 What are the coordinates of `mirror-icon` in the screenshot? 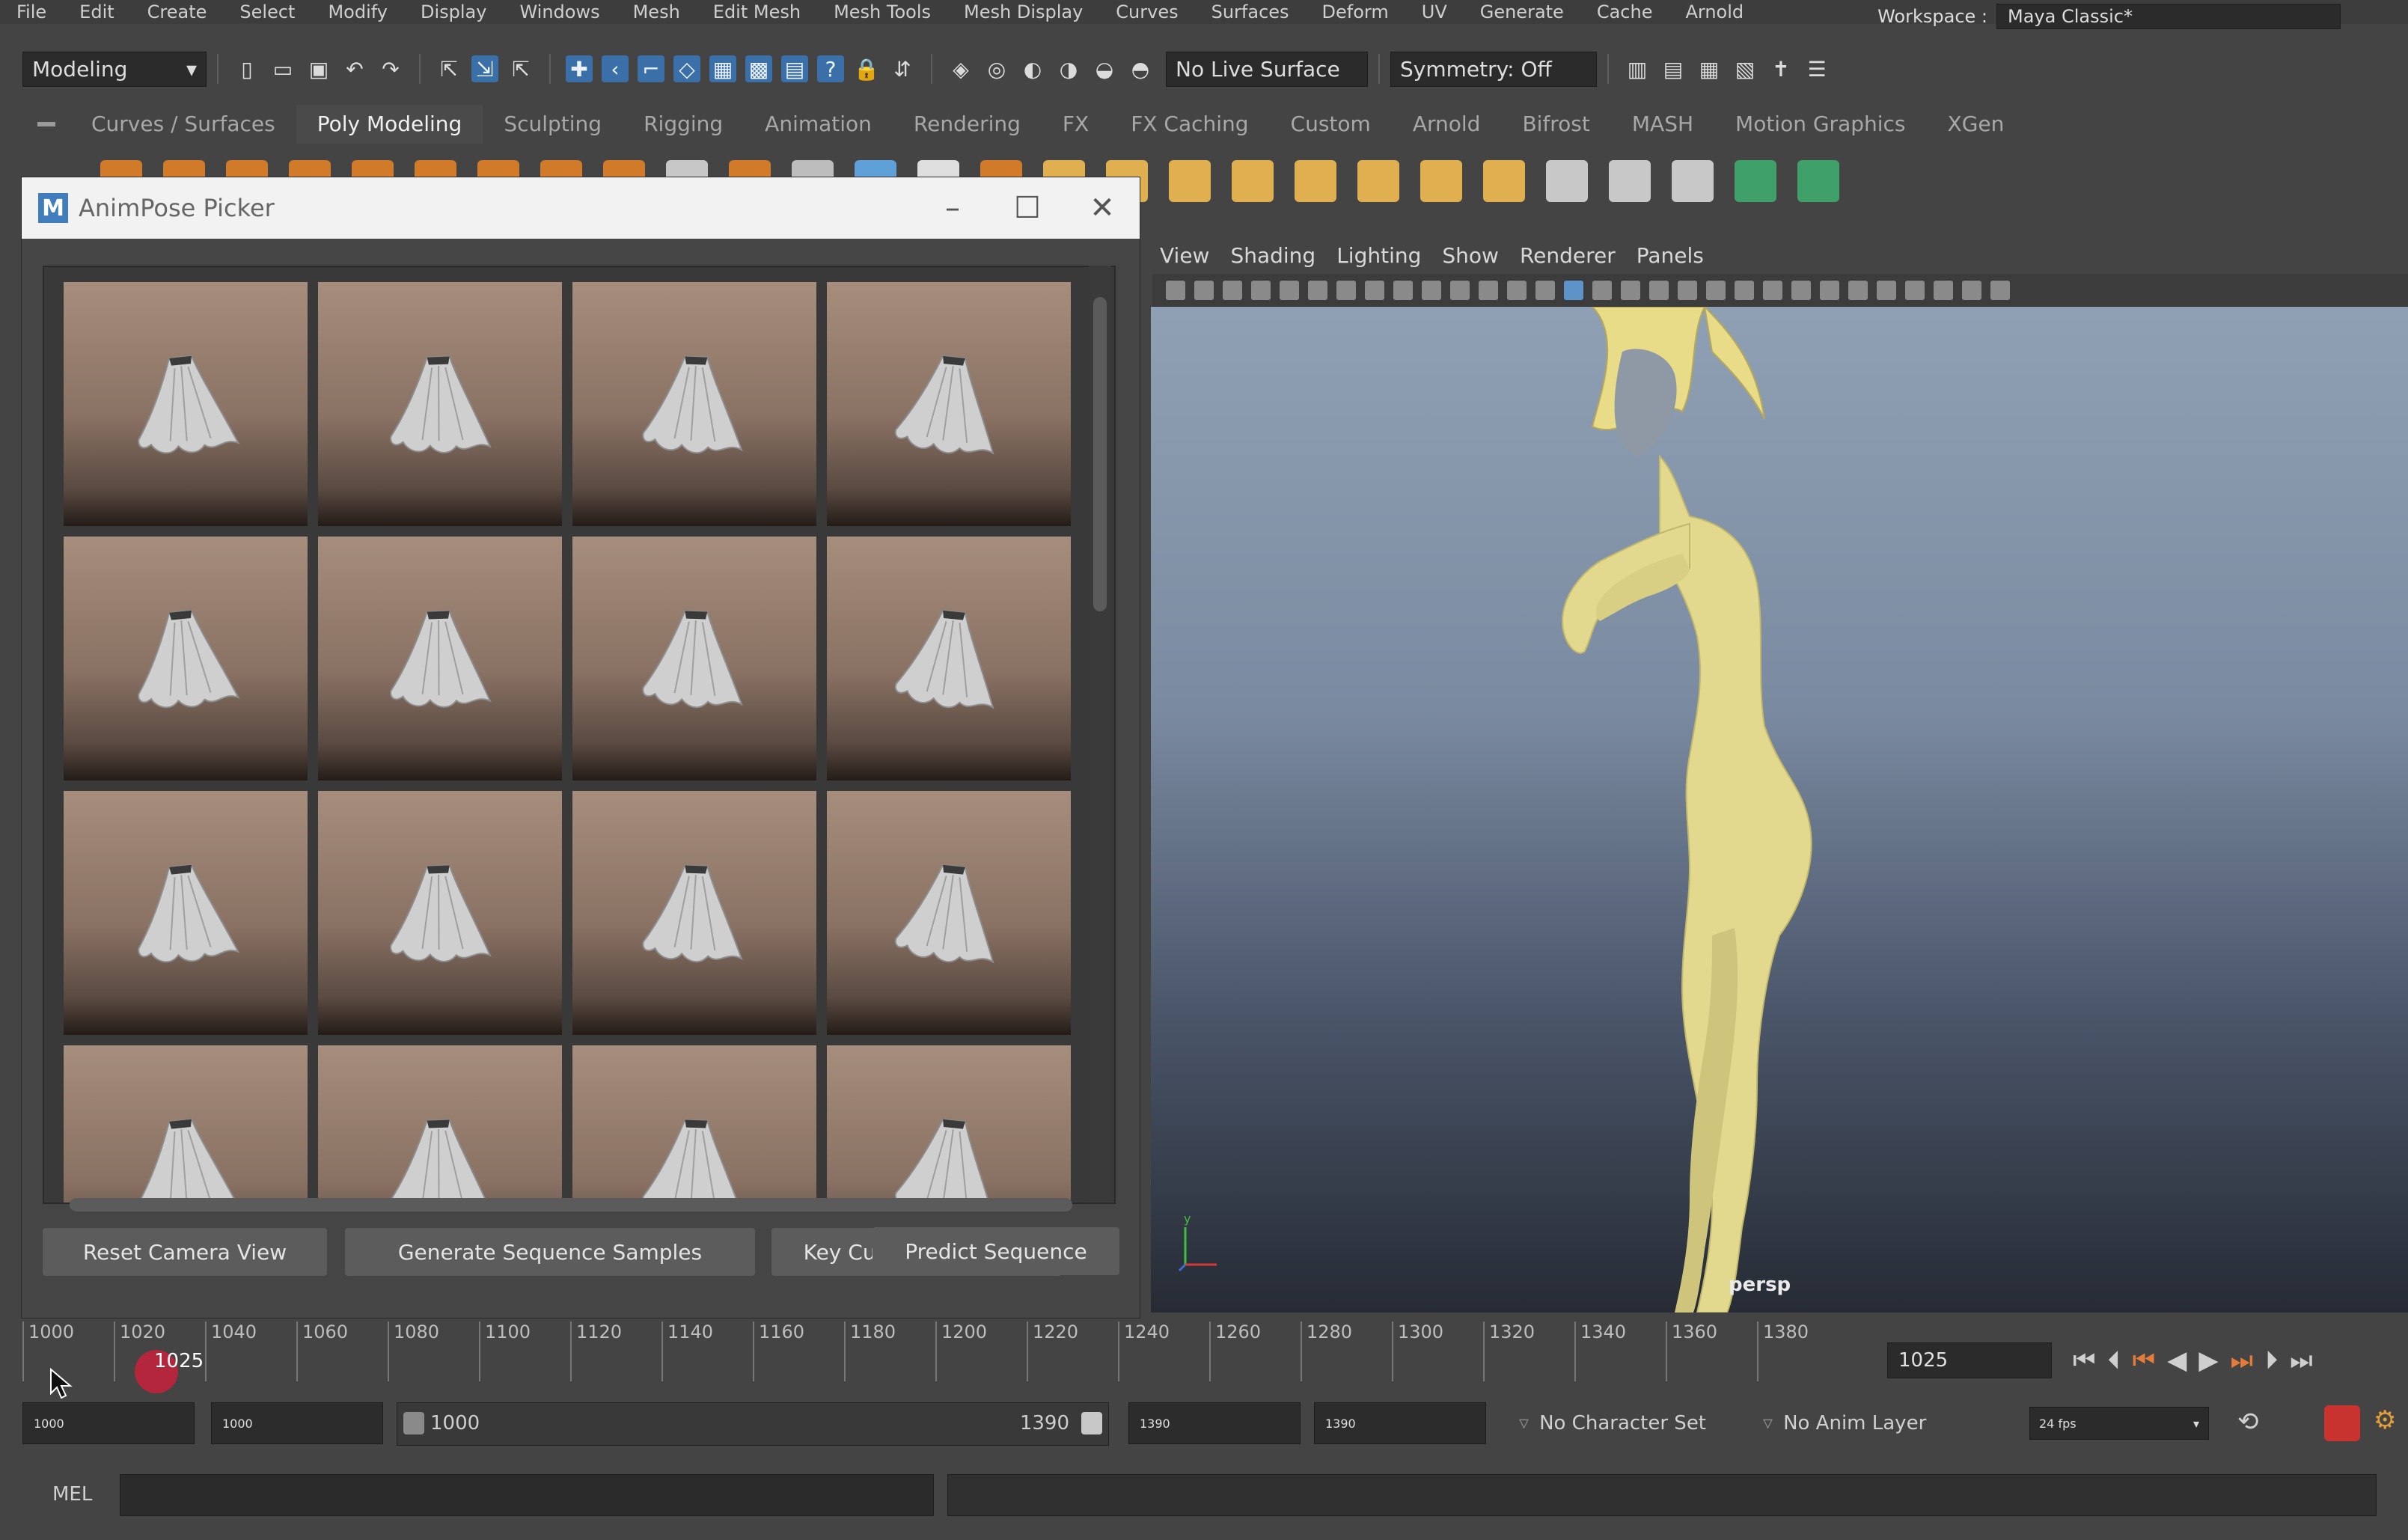 It's located at (1441, 181).